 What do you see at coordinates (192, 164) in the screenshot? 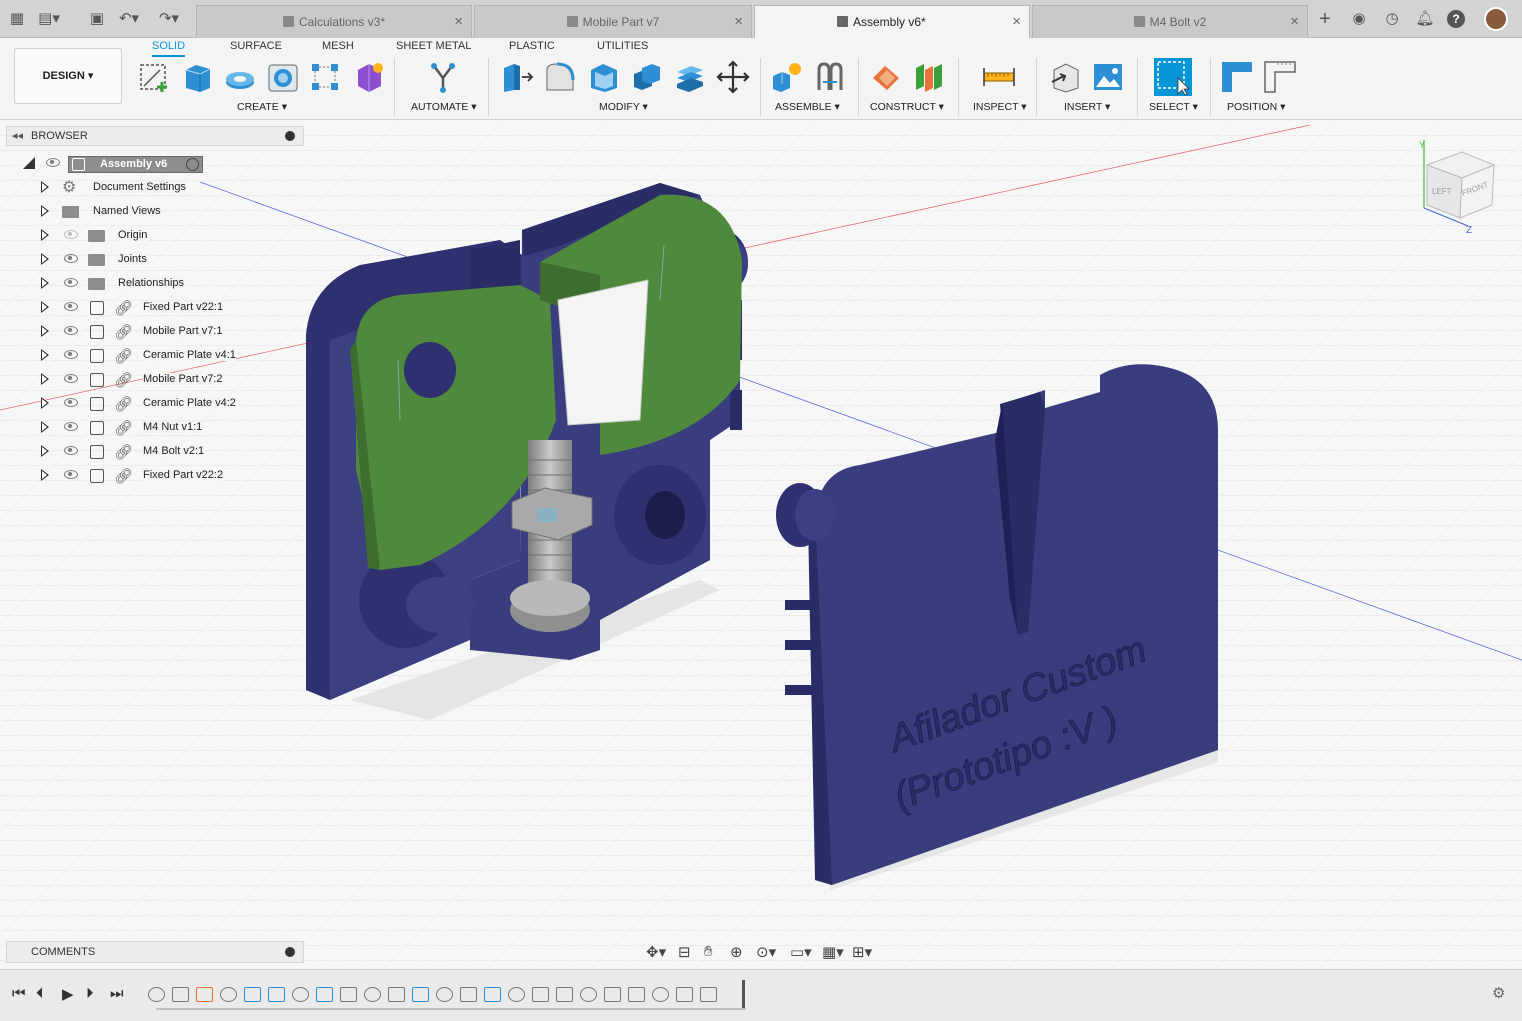
I see `activate-radio-icon` at bounding box center [192, 164].